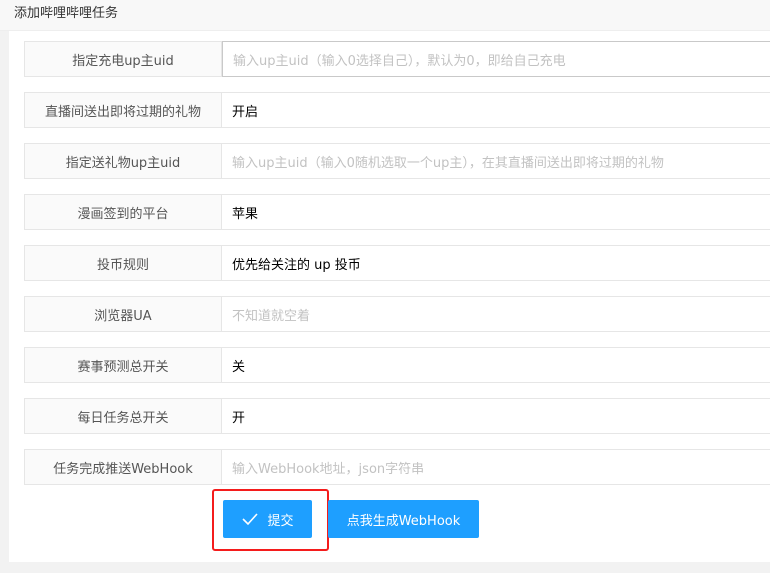 The height and width of the screenshot is (573, 770). What do you see at coordinates (496, 110) in the screenshot?
I see `field-input: 开启` at bounding box center [496, 110].